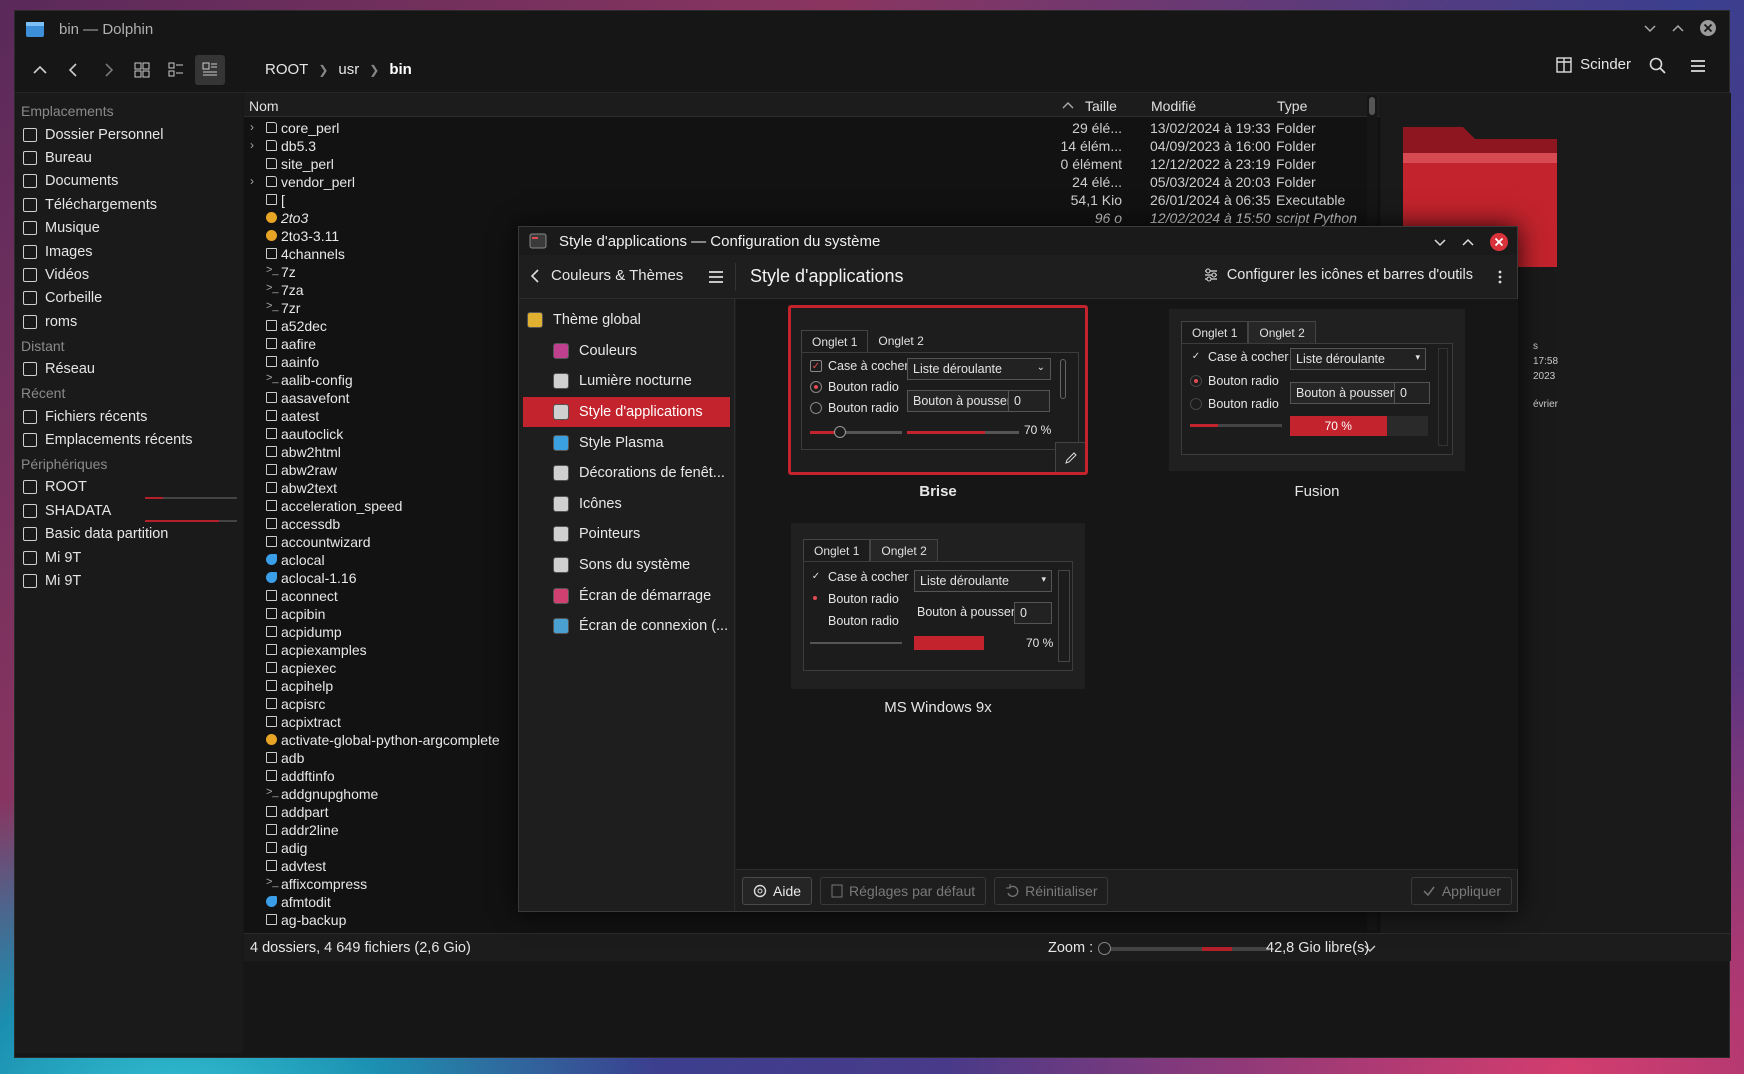 This screenshot has height=1074, width=1744. What do you see at coordinates (129, 439) in the screenshot?
I see `places-item: Emplacements récents` at bounding box center [129, 439].